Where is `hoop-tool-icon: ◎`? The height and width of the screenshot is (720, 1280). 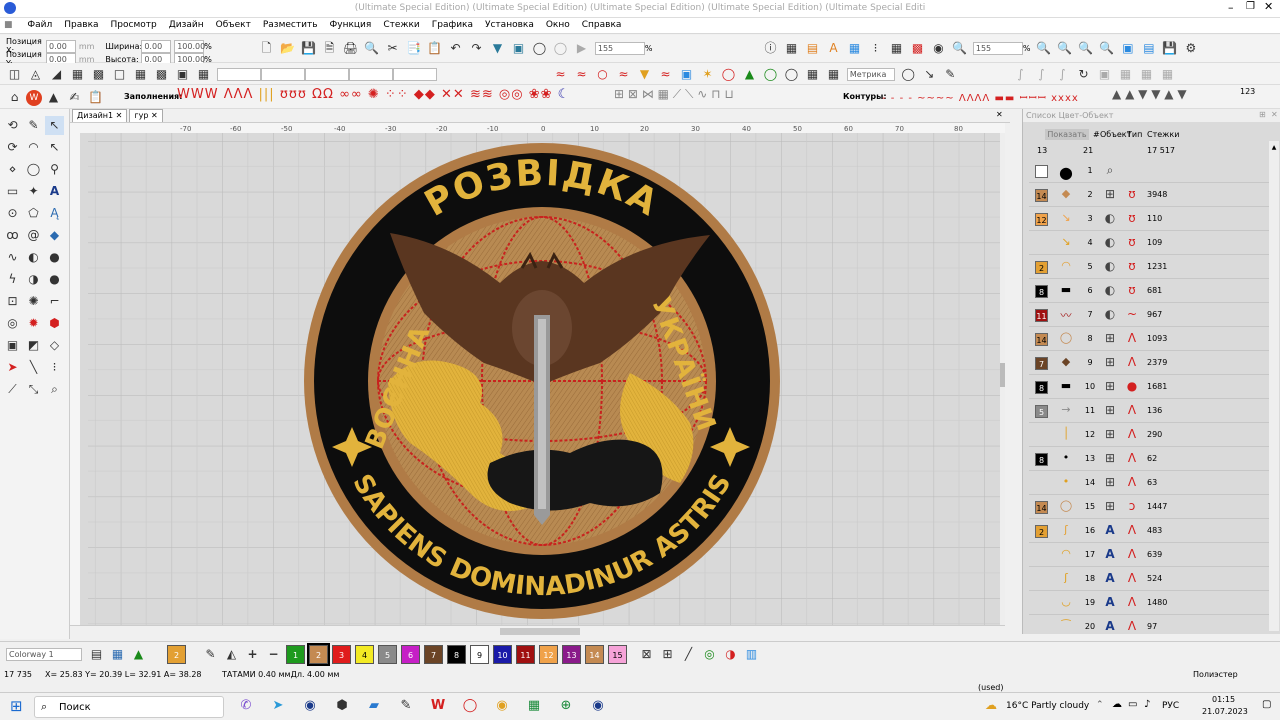
hoop-tool-icon: ◎ is located at coordinates (12, 323).